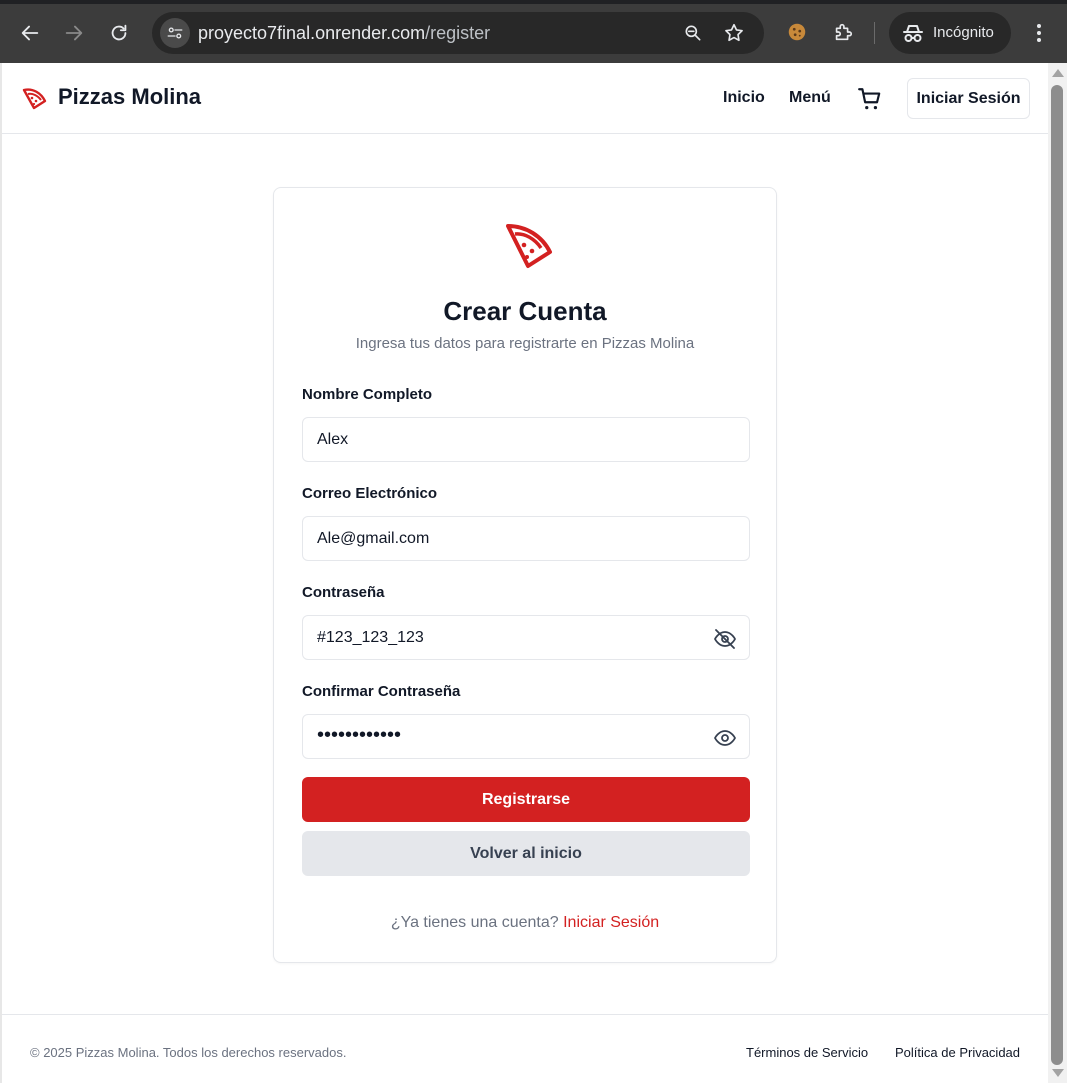 The image size is (1067, 1083). I want to click on site-header: Pizzas Molina Inicio Menú Iniciar Sesión, so click(525, 98).